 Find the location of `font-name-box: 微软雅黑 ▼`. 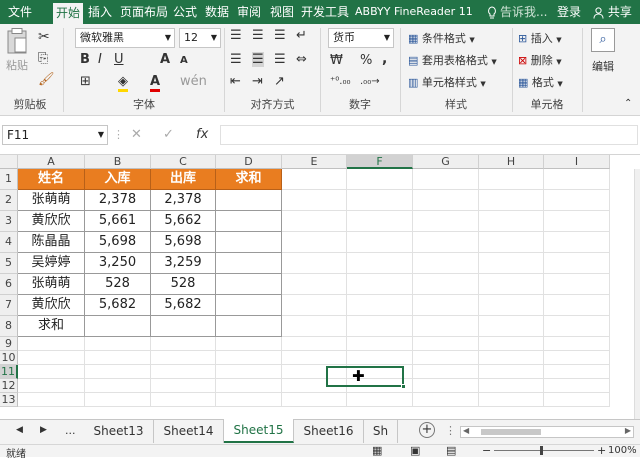

font-name-box: 微软雅黑 ▼ is located at coordinates (125, 38).